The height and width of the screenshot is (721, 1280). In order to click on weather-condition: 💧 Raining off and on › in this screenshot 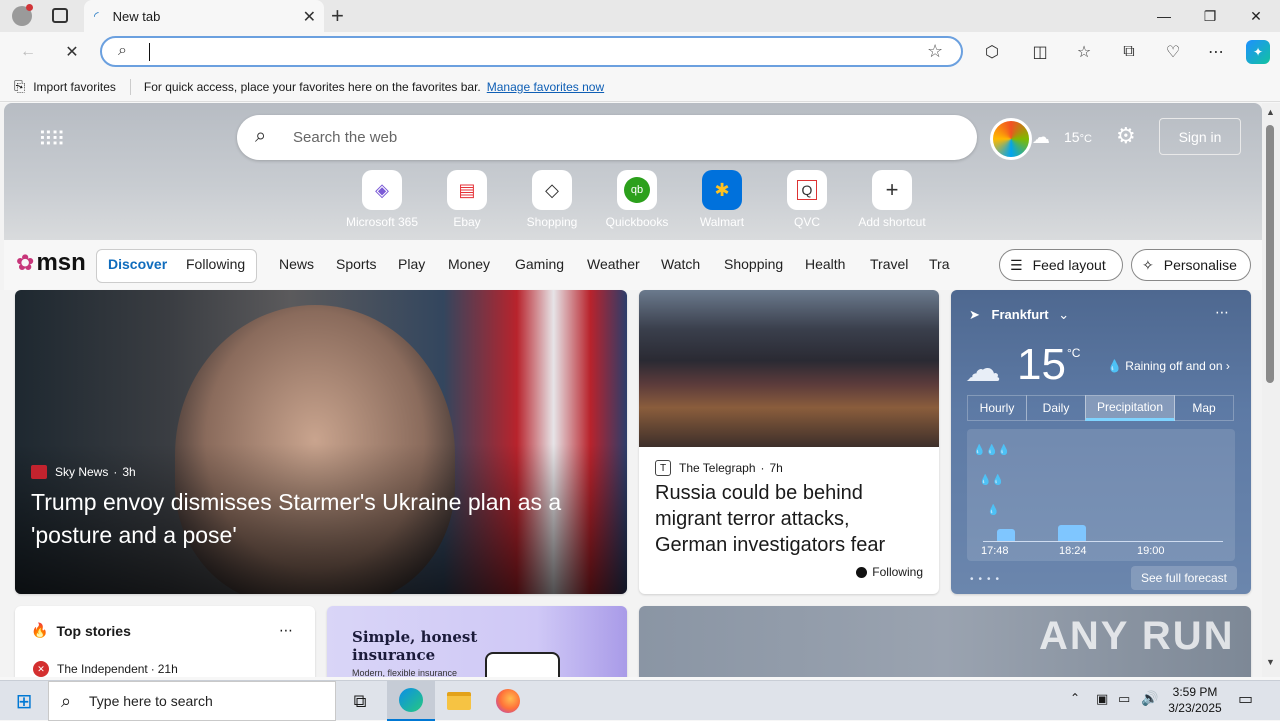, I will do `click(1168, 366)`.